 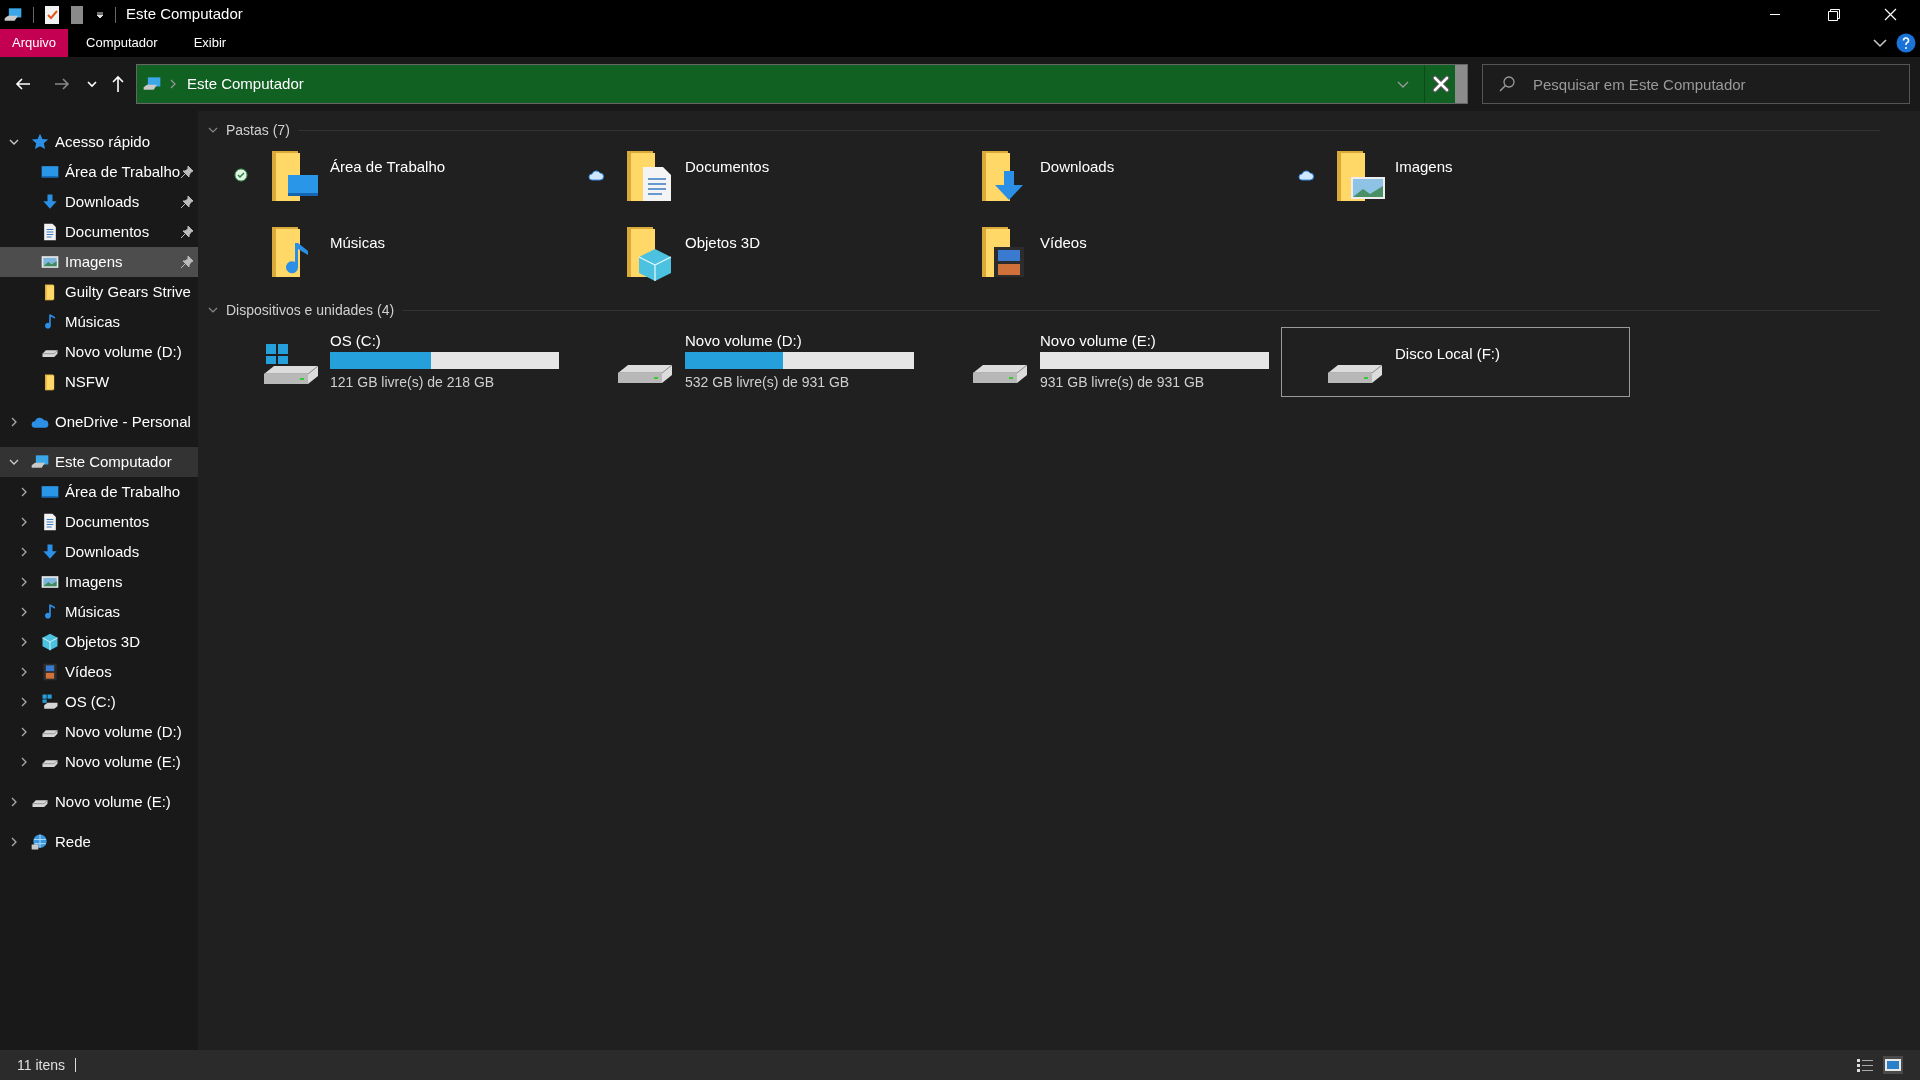 I want to click on tree-item: OS (C:), so click(x=99, y=702).